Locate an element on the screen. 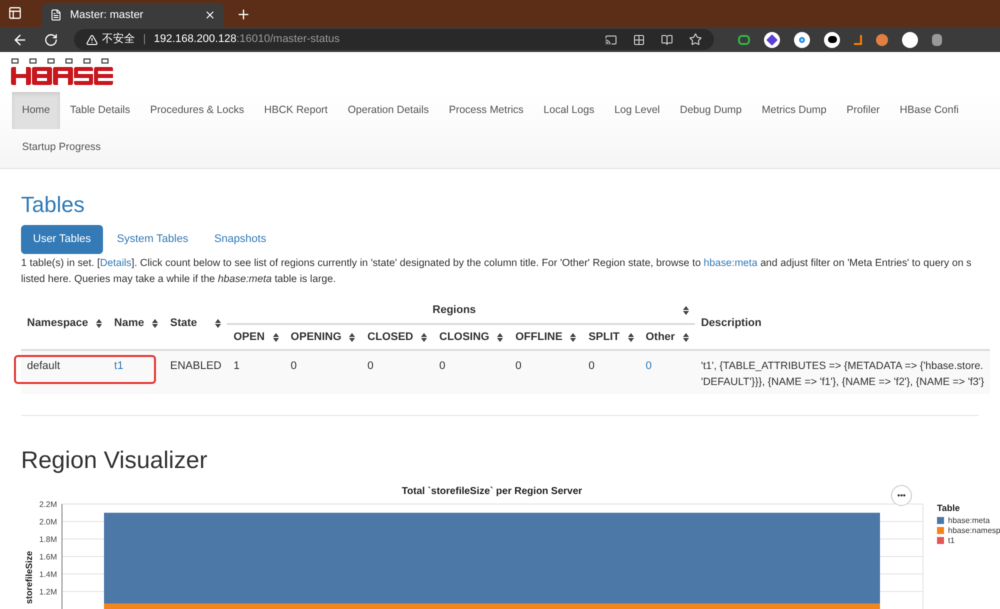 The width and height of the screenshot is (1000, 609). table-cell: ENABLED is located at coordinates (196, 366).